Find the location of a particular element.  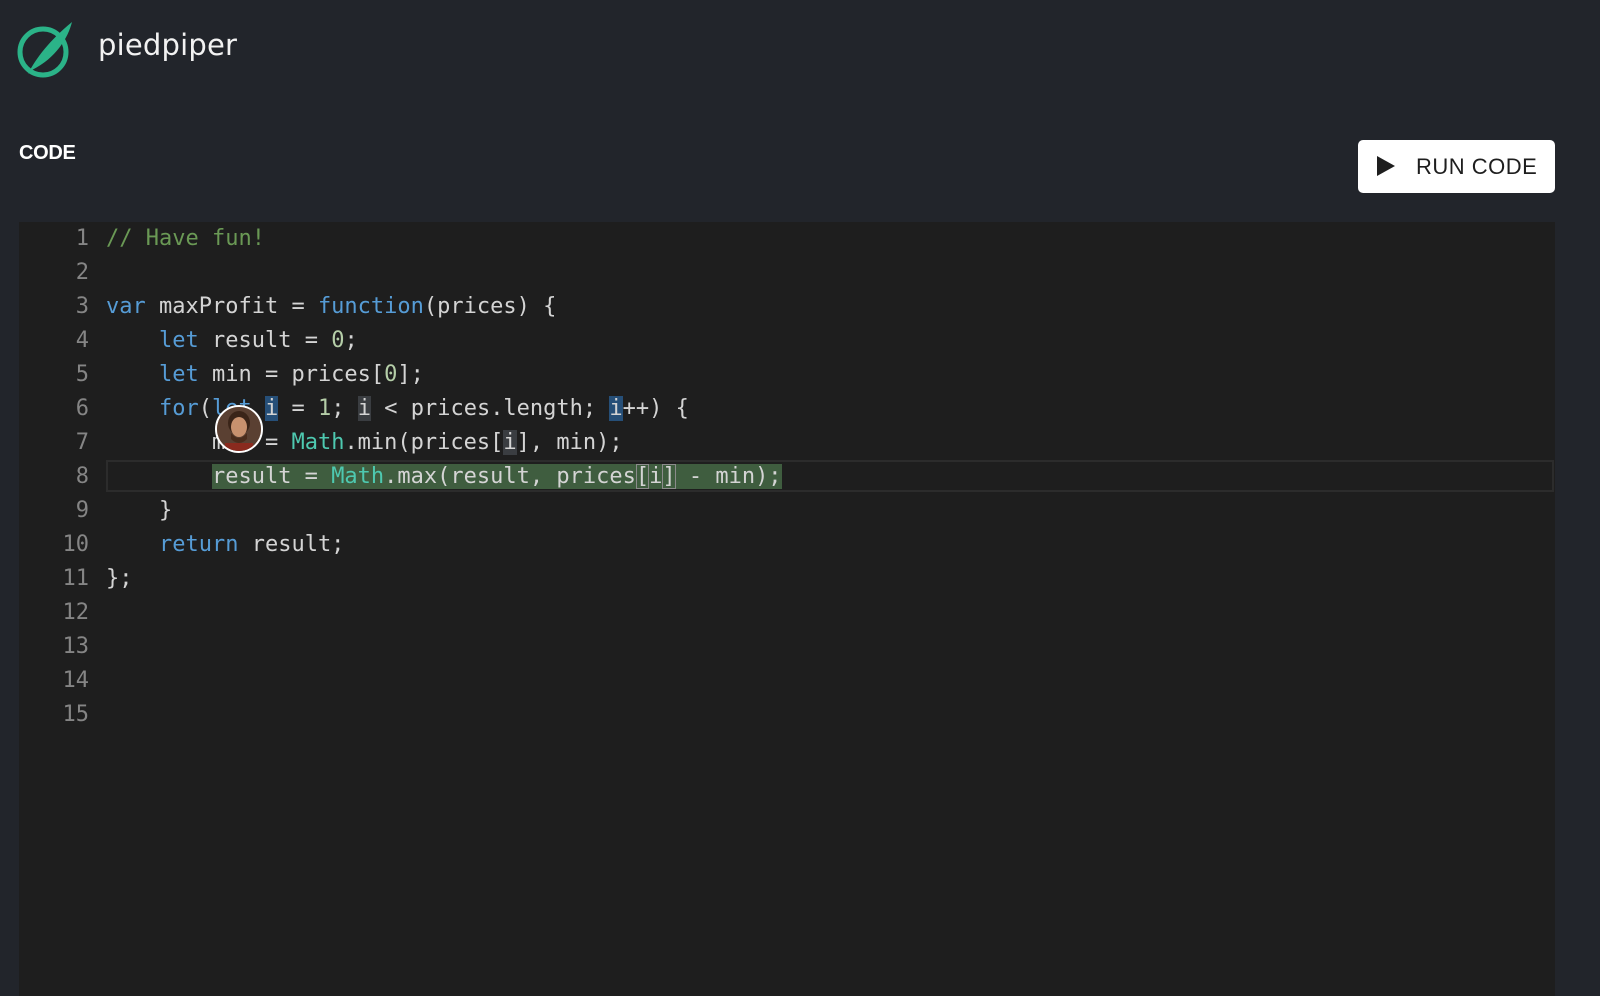

line-number: 1 is located at coordinates (82, 238).